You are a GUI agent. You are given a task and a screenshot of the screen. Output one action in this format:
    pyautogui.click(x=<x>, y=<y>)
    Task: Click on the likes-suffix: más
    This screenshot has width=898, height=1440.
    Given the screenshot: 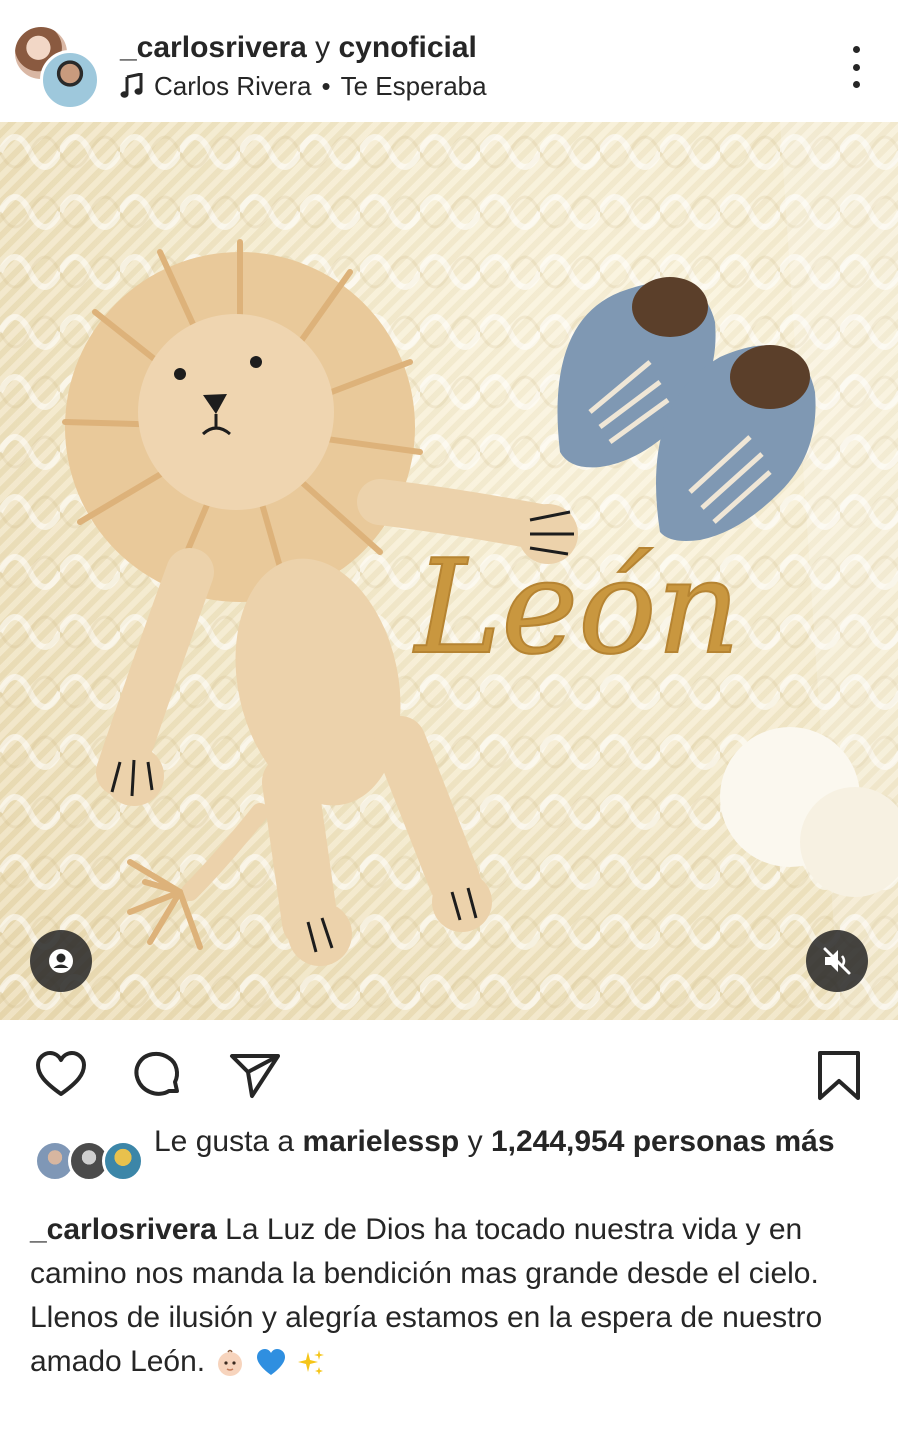 What is the action you would take?
    pyautogui.click(x=804, y=1141)
    